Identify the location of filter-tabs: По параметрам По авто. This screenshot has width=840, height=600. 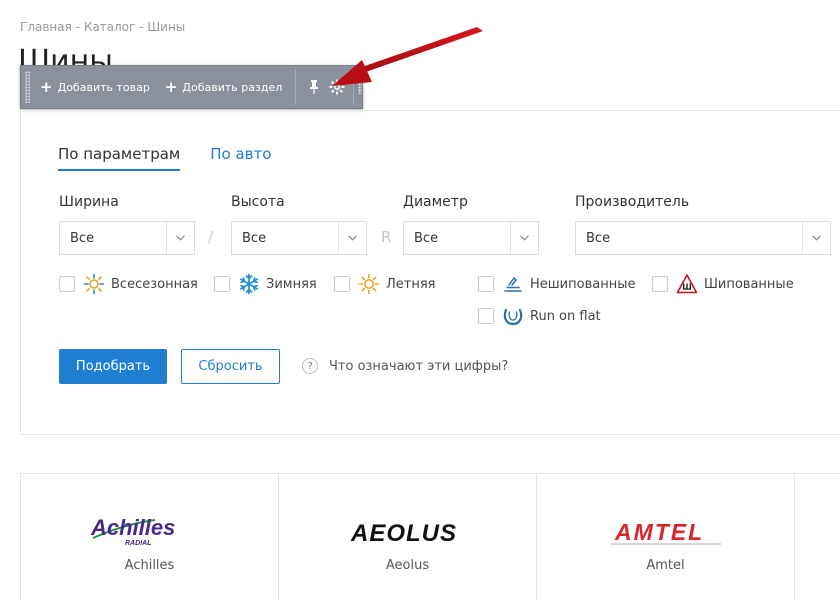
(179, 158).